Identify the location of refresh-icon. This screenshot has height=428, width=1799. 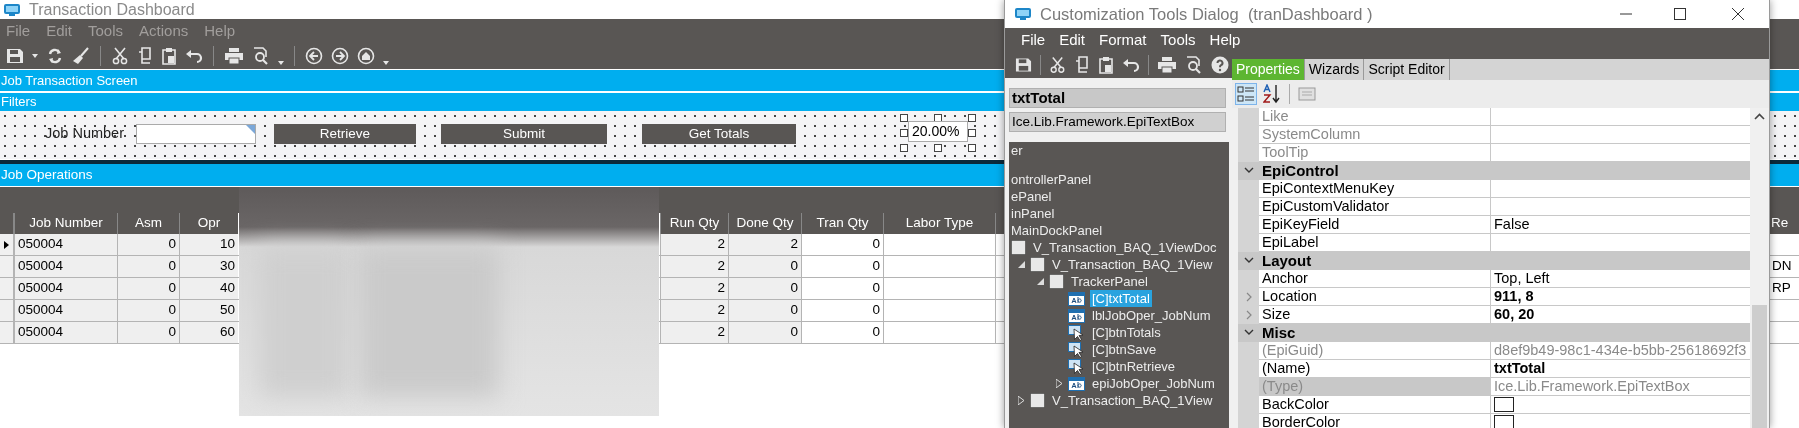
(55, 56).